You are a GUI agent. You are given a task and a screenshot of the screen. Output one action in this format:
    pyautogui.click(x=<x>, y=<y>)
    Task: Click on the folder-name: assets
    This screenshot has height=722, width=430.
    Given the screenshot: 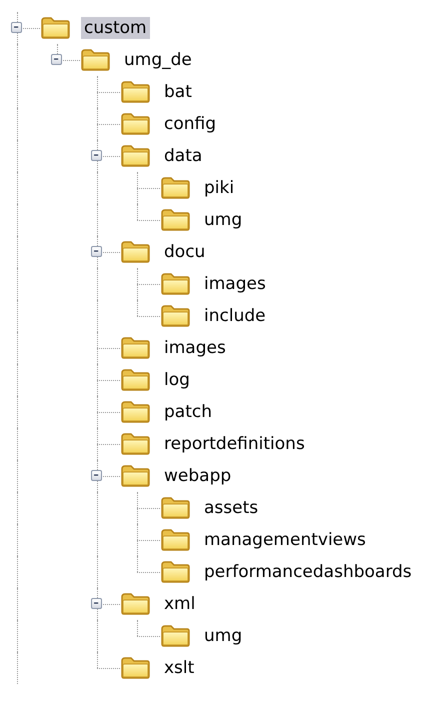 What is the action you would take?
    pyautogui.click(x=231, y=508)
    